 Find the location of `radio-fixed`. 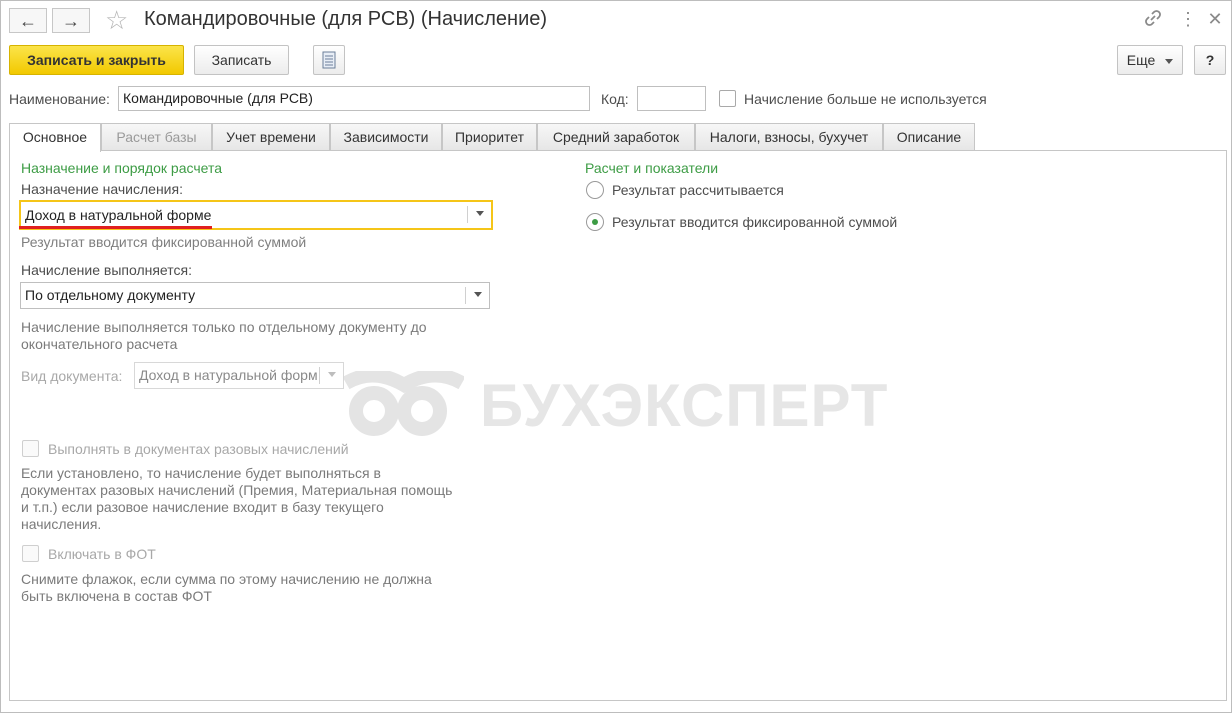

radio-fixed is located at coordinates (595, 222).